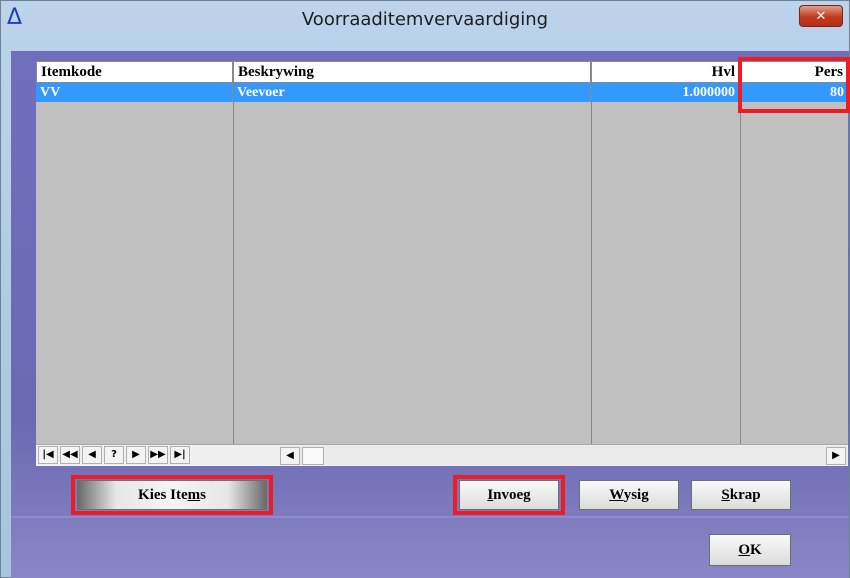 Image resolution: width=850 pixels, height=578 pixels. What do you see at coordinates (665, 72) in the screenshot?
I see `column-header-hvl: Hvl` at bounding box center [665, 72].